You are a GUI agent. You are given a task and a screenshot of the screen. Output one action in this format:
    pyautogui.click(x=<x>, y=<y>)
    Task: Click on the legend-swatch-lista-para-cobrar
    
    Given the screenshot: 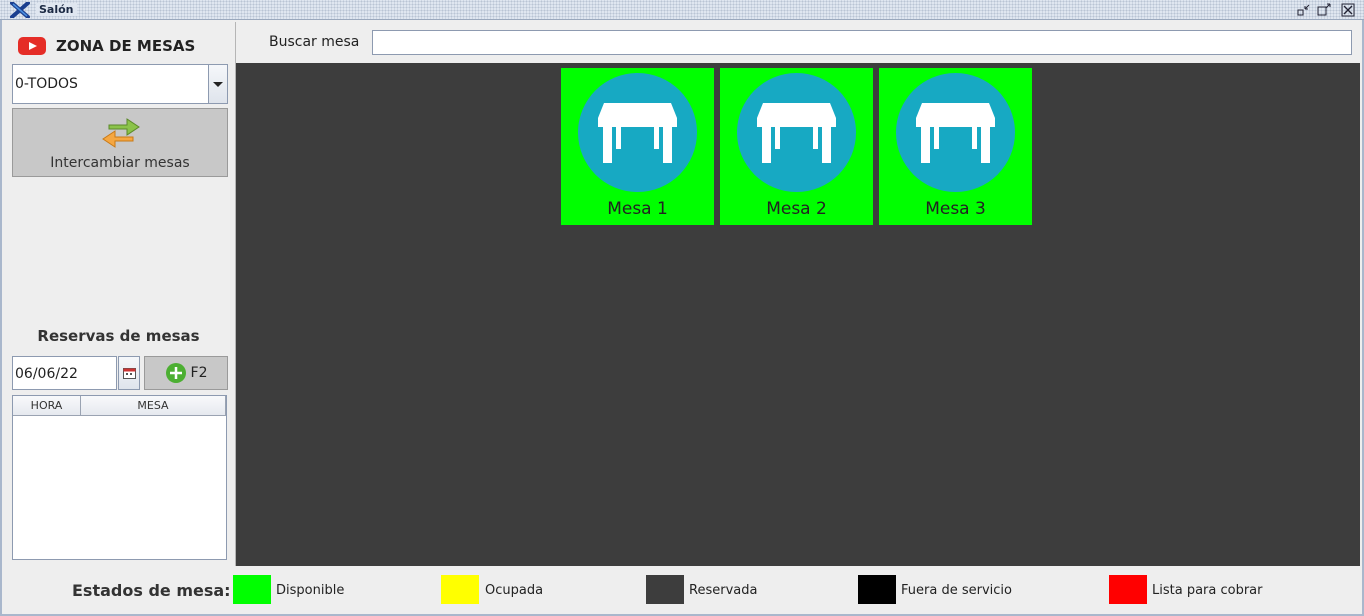 What is the action you would take?
    pyautogui.click(x=1128, y=589)
    